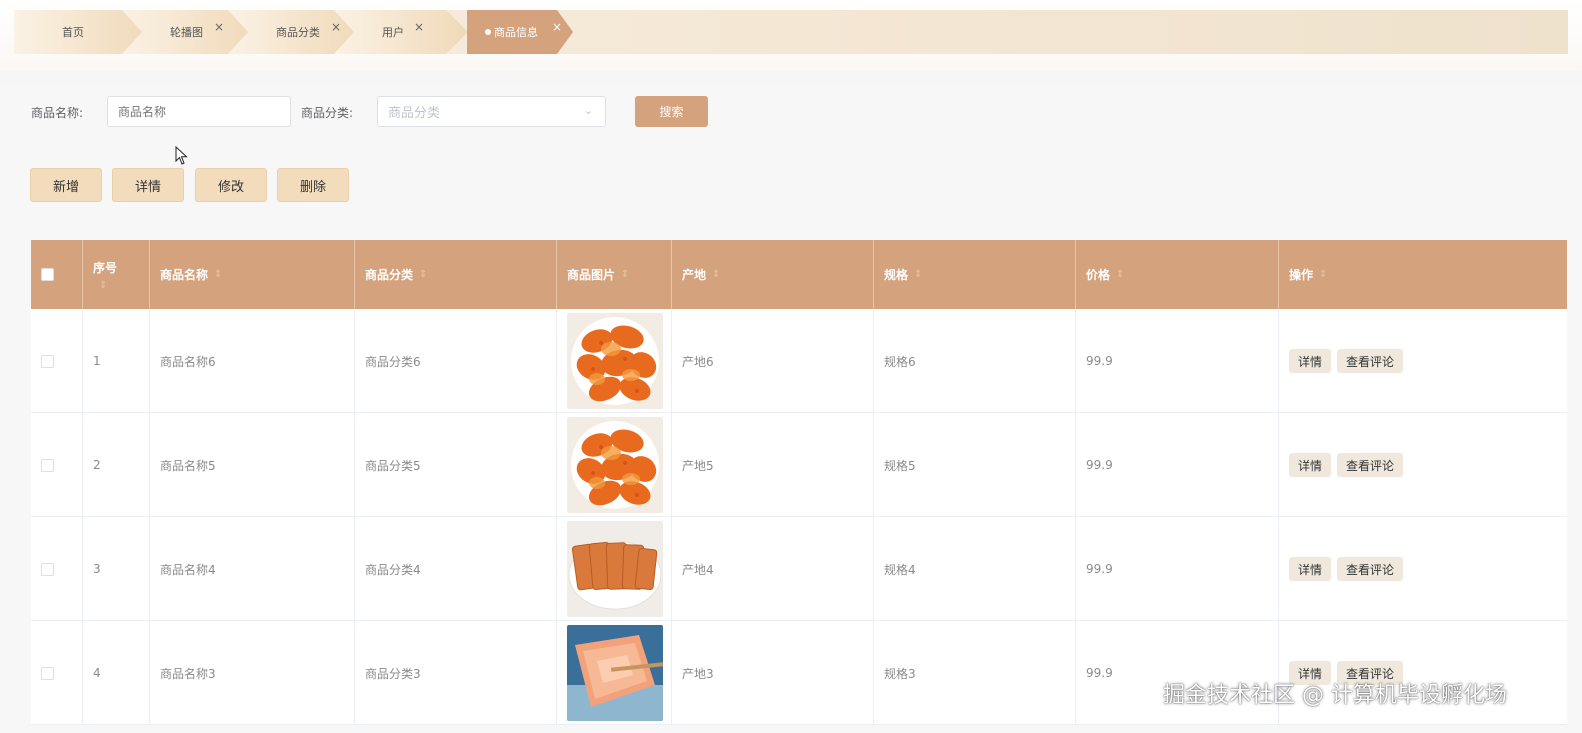  I want to click on cell-origin: 产地5, so click(773, 465).